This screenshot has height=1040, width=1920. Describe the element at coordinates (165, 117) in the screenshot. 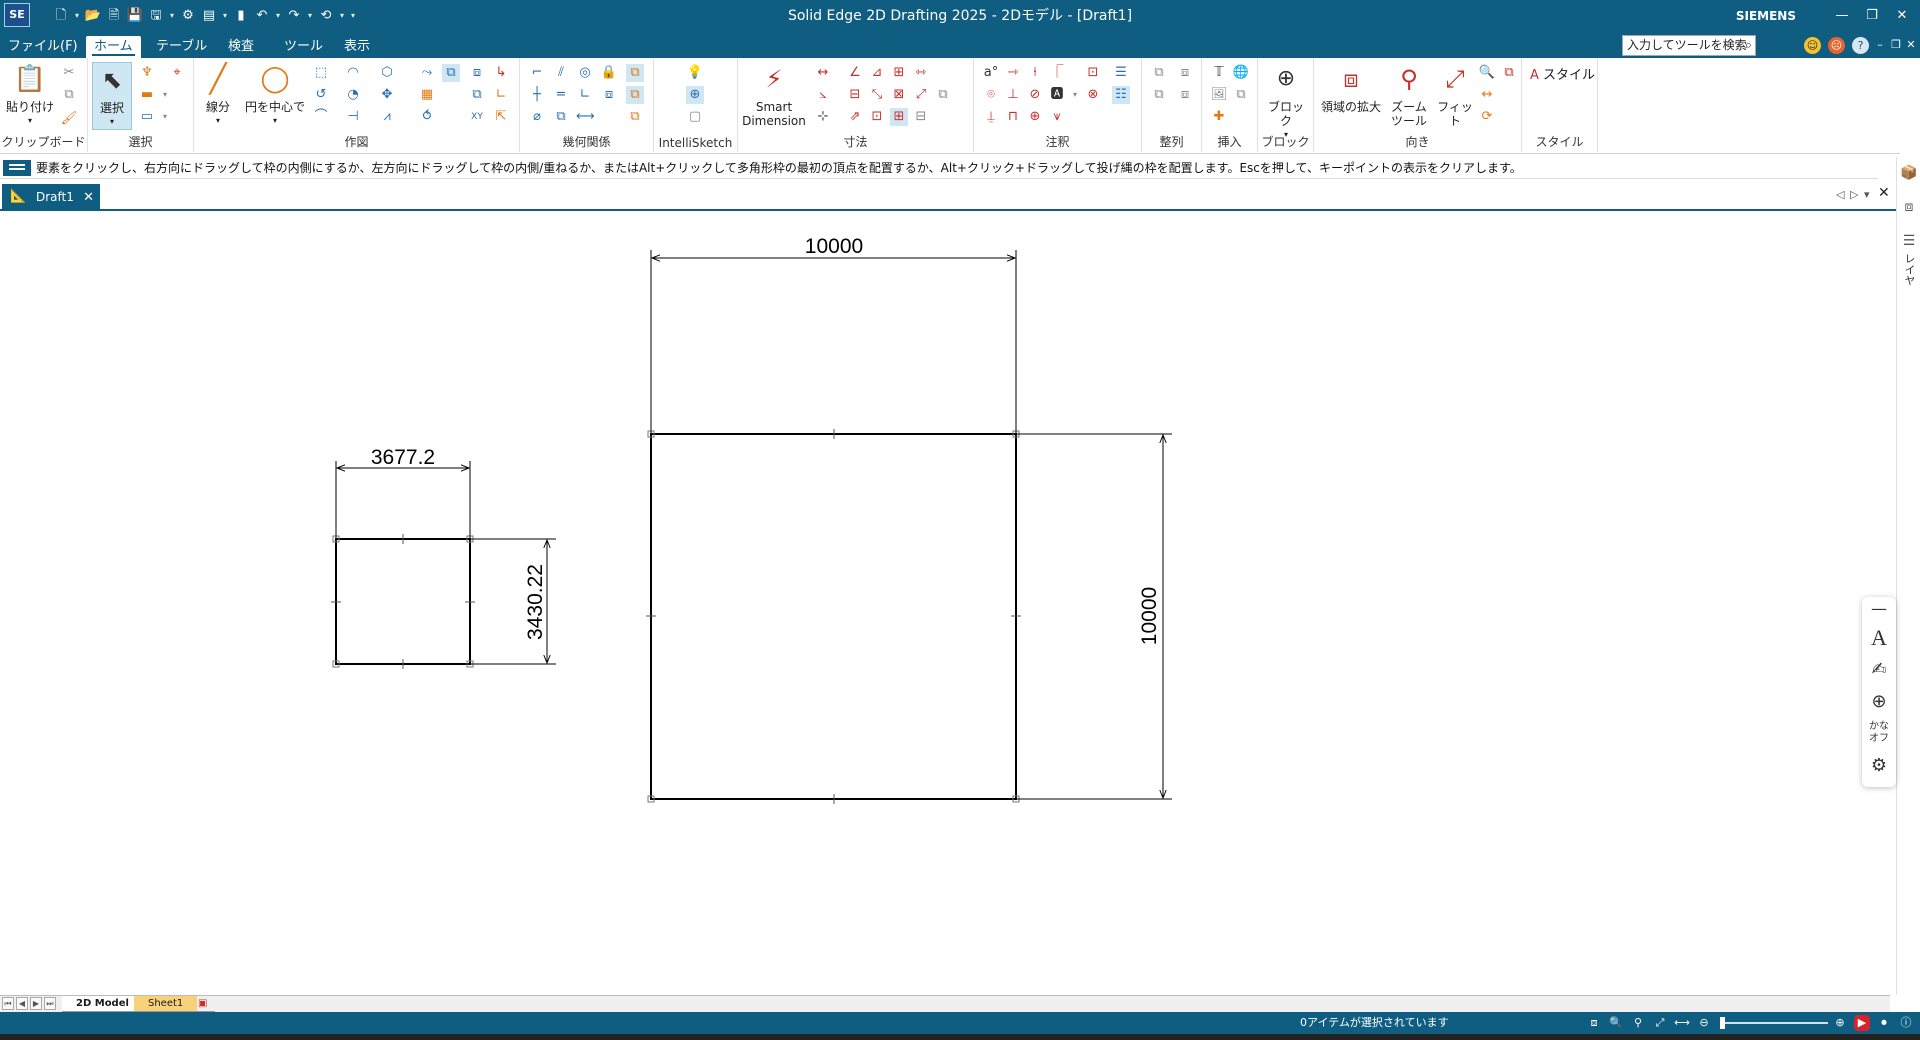

I see `rectangle-select-dropdown-icon: ▾` at that location.